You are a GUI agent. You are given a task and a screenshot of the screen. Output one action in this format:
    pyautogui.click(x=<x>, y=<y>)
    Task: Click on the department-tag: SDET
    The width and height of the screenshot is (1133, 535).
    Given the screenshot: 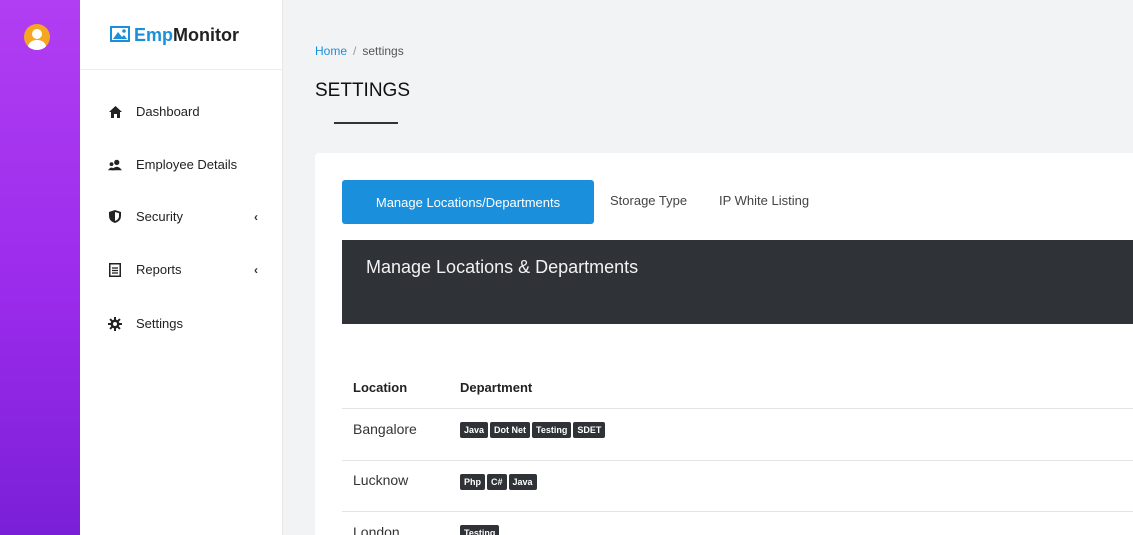 What is the action you would take?
    pyautogui.click(x=589, y=430)
    